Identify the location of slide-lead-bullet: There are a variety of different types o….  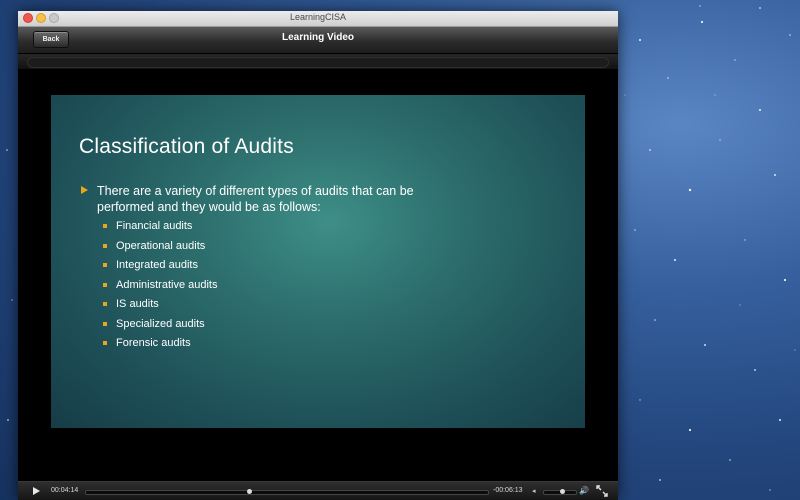
(251, 199).